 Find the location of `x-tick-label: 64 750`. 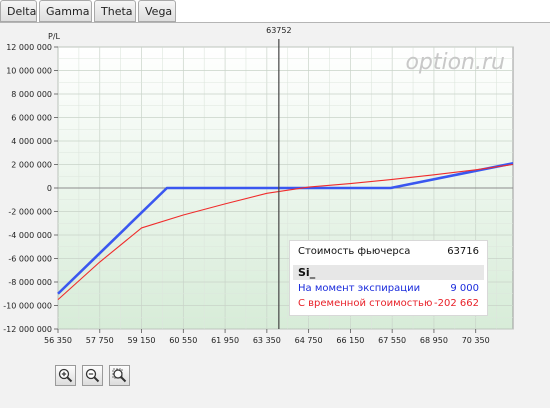

x-tick-label: 64 750 is located at coordinates (309, 340).